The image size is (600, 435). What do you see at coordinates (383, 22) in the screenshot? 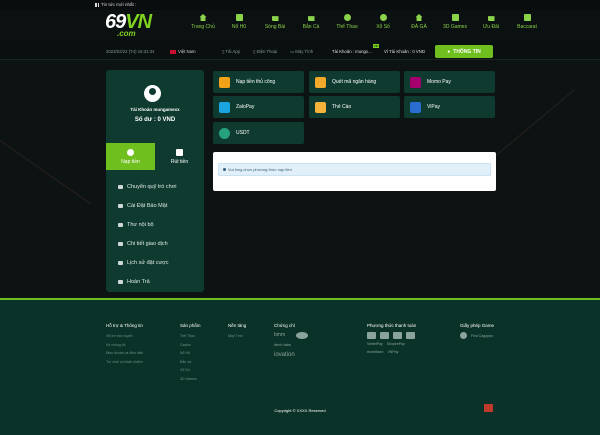
I see `nav-item-lottery: Xổ Số` at bounding box center [383, 22].